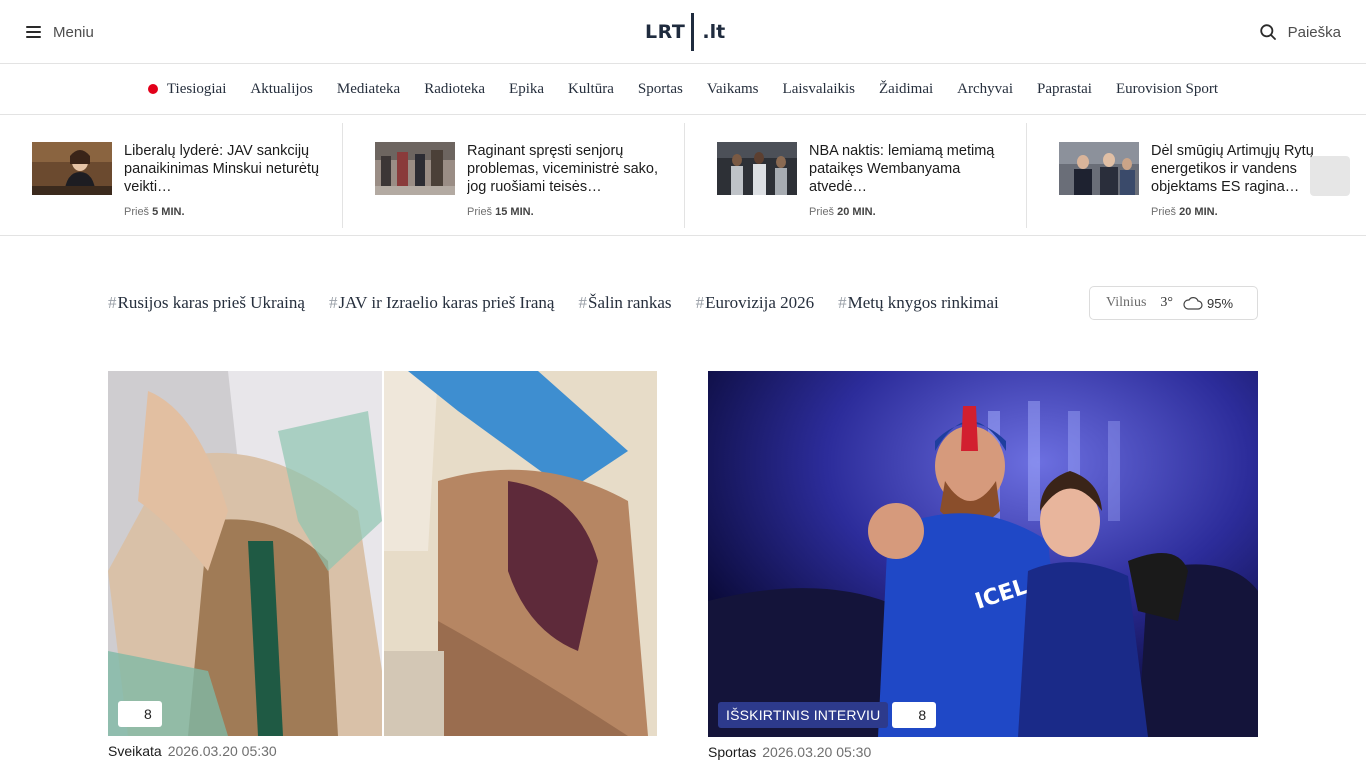 Image resolution: width=1366 pixels, height=768 pixels. What do you see at coordinates (1126, 302) in the screenshot?
I see `weather-city: Vilnius` at bounding box center [1126, 302].